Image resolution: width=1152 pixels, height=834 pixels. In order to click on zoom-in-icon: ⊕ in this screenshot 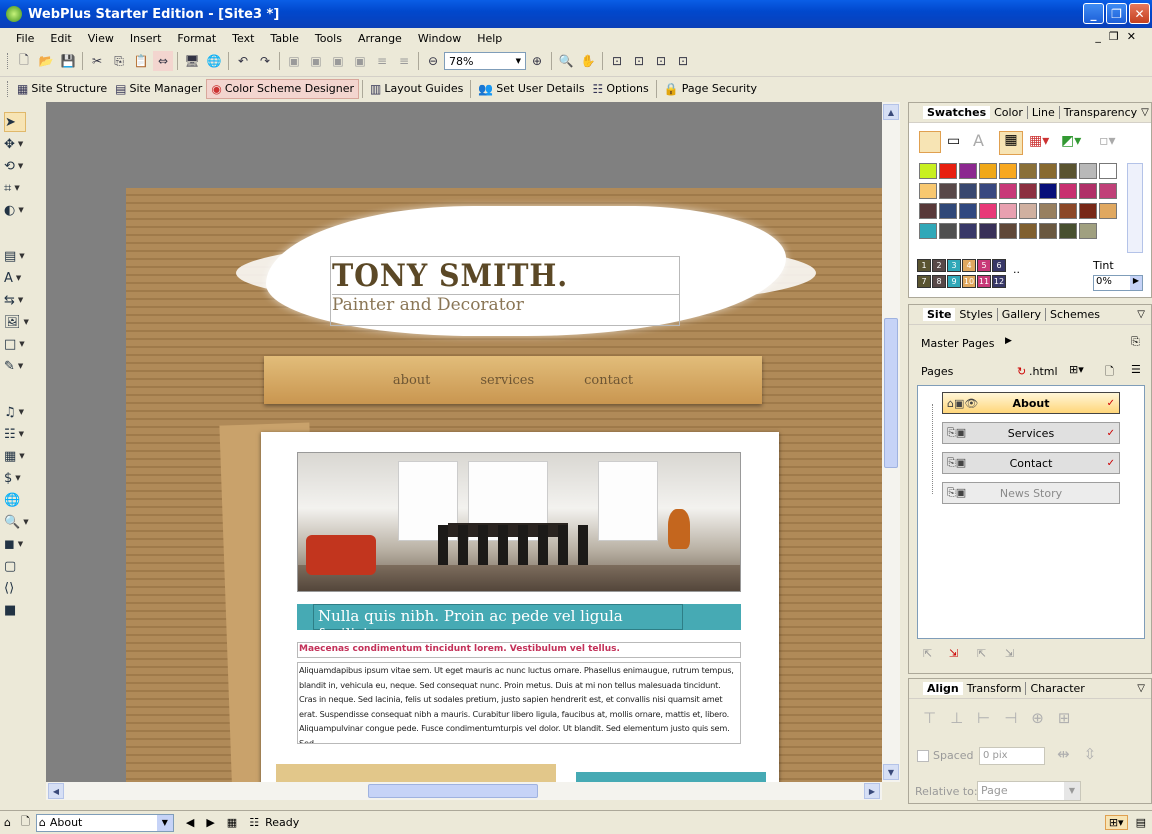, I will do `click(537, 61)`.